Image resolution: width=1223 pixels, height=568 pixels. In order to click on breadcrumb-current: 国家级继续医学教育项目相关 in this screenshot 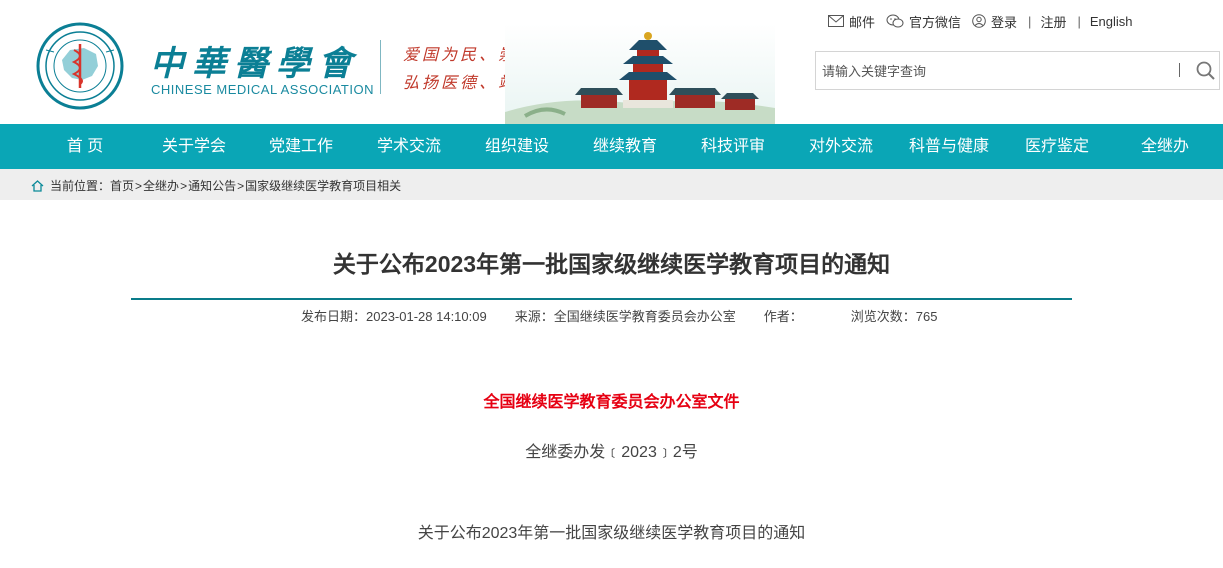, I will do `click(323, 185)`.